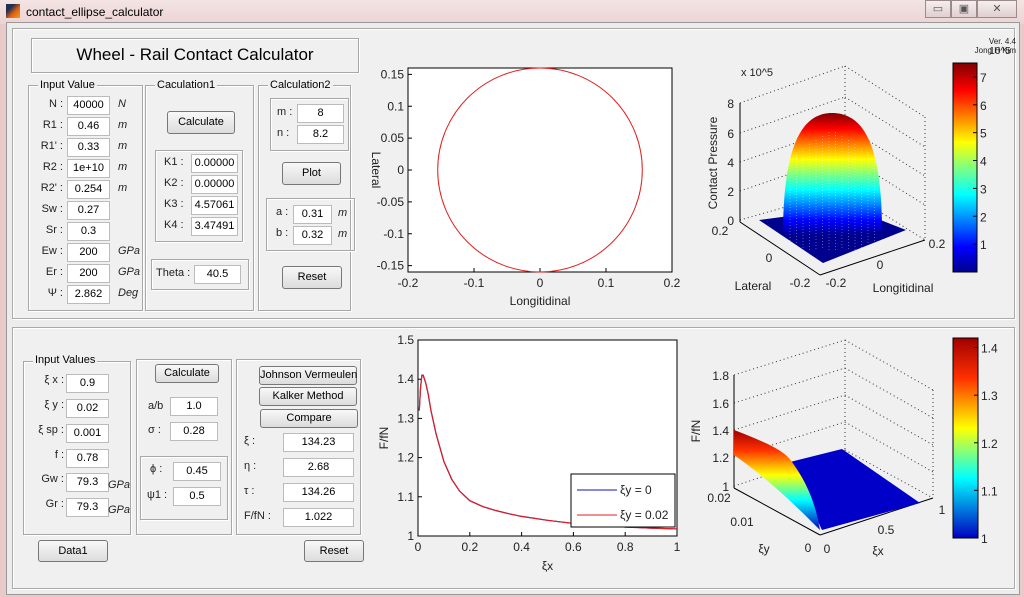  I want to click on y-tick-label: 1.1, so click(405, 497).